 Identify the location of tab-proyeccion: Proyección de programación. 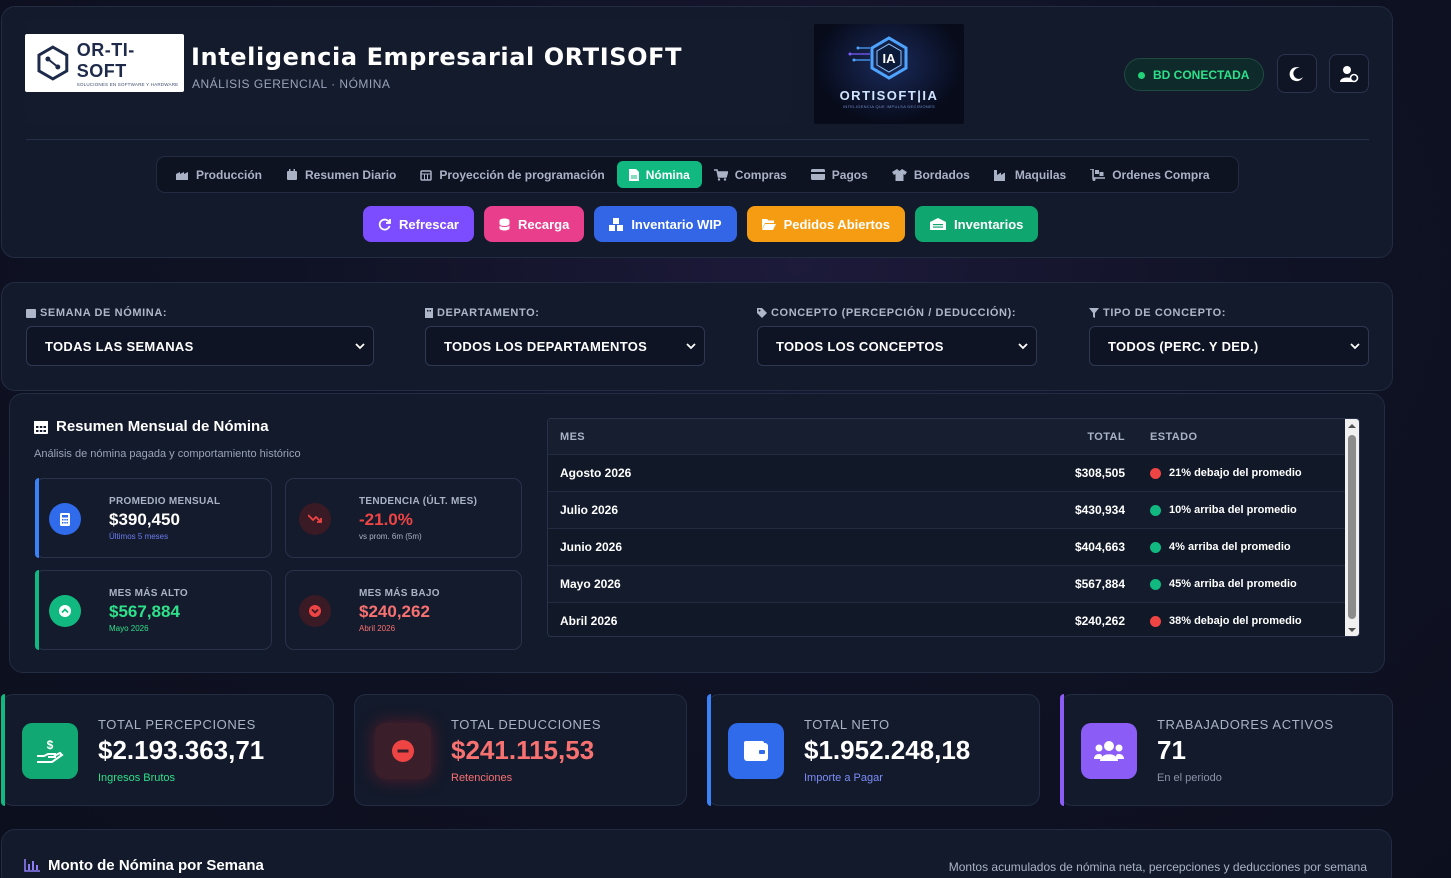
(512, 174).